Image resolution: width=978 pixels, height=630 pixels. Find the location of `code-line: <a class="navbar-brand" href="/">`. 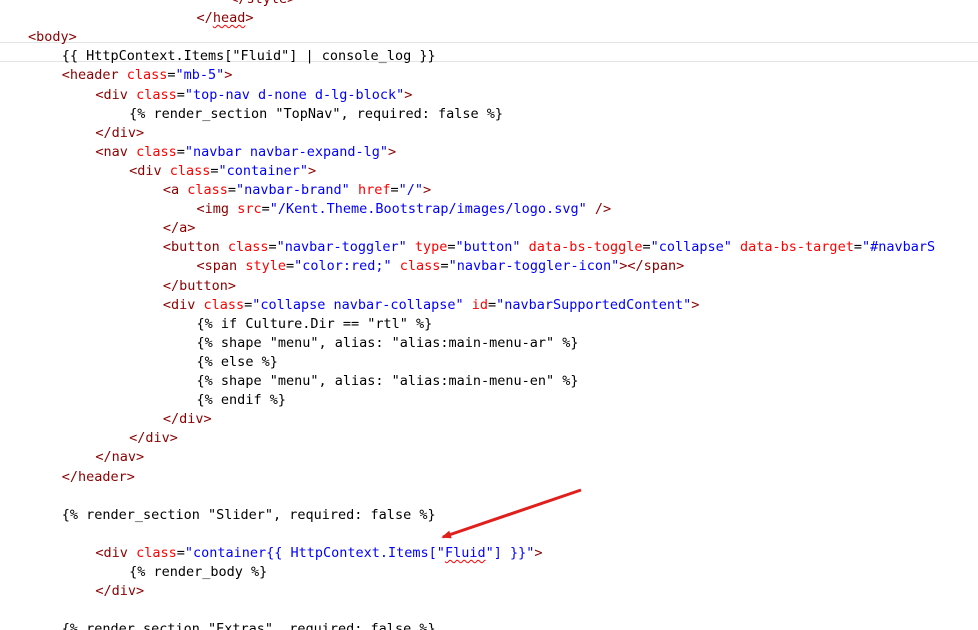

code-line: <a class="navbar-brand" href="/"> is located at coordinates (229, 190).